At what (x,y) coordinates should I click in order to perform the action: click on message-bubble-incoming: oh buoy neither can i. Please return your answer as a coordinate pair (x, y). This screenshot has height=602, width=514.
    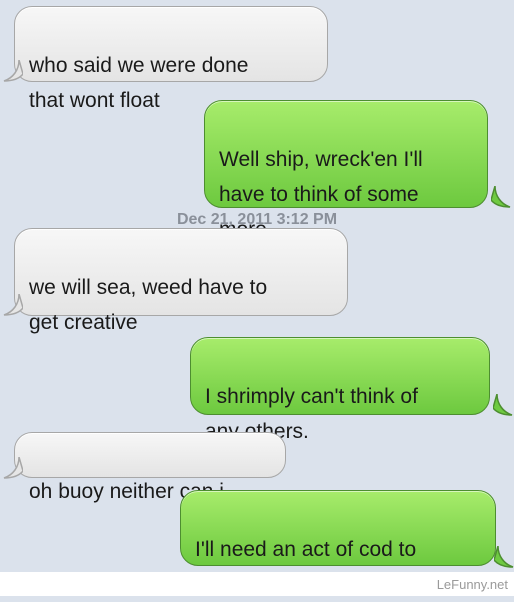
    Looking at the image, I should click on (150, 467).